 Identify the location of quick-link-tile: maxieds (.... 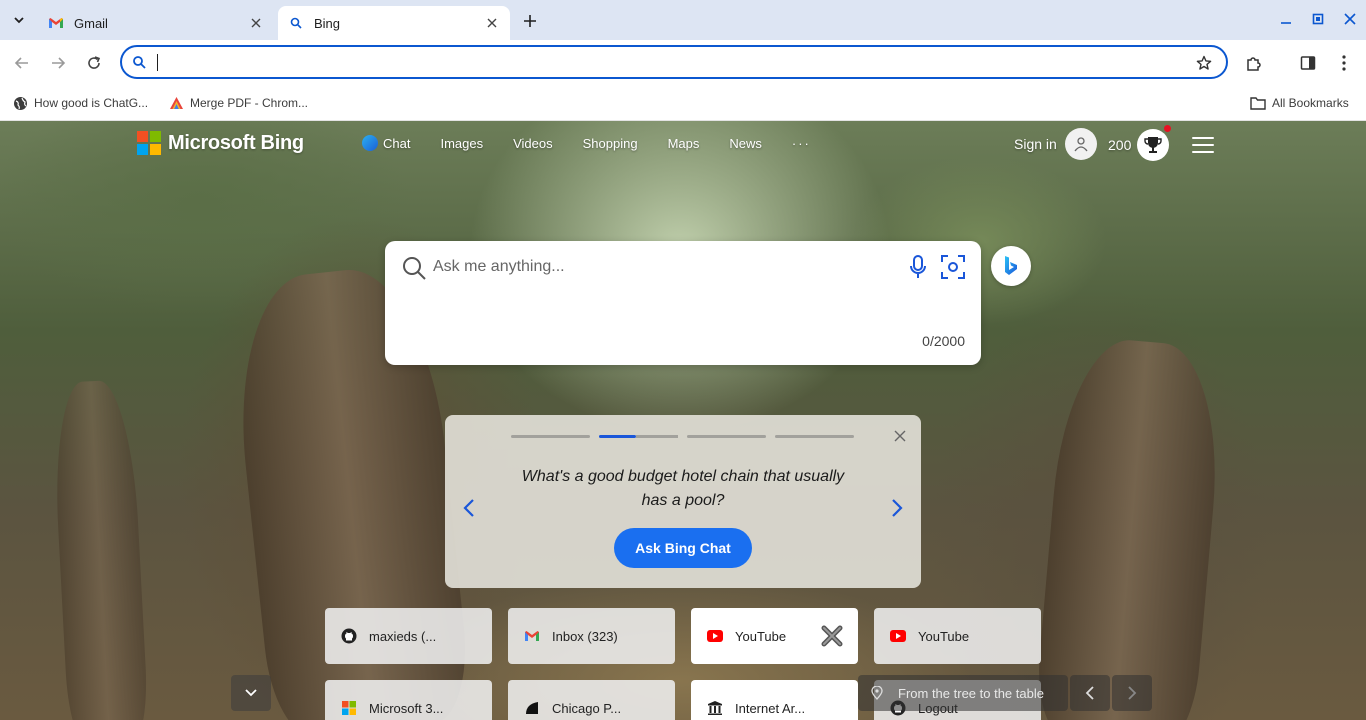
(408, 636).